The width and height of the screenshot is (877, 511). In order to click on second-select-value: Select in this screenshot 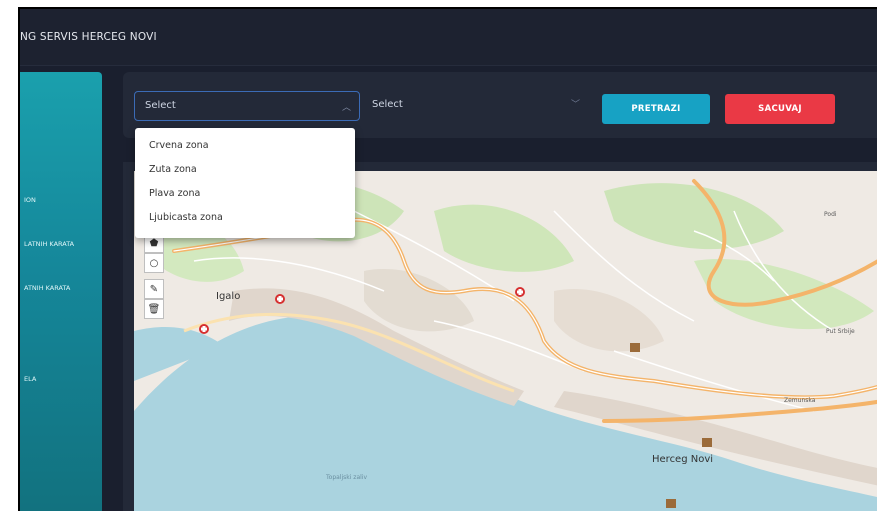, I will do `click(387, 104)`.